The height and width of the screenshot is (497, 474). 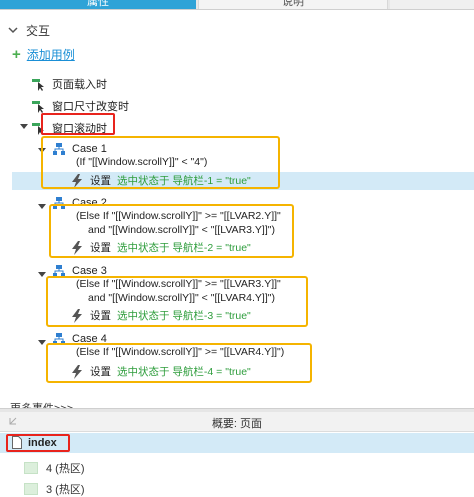 I want to click on outline-root-row: index, so click(x=237, y=443).